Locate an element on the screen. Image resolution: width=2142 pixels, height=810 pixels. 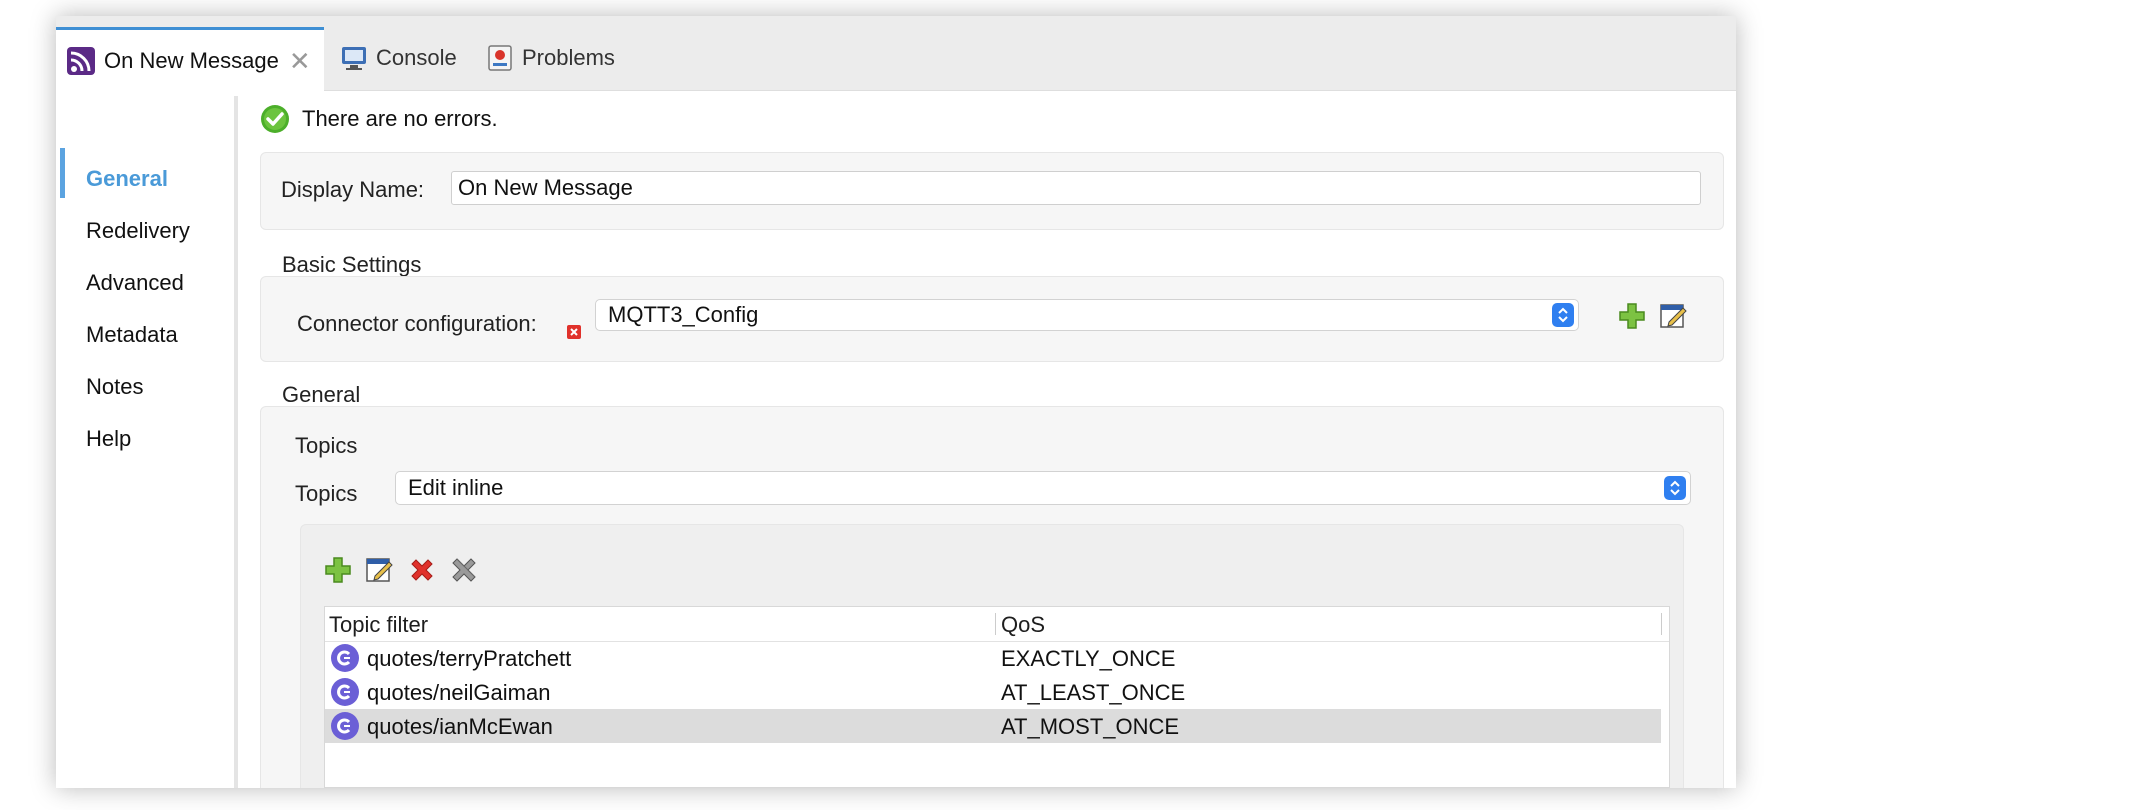
add-row-plus-icon is located at coordinates (338, 570).